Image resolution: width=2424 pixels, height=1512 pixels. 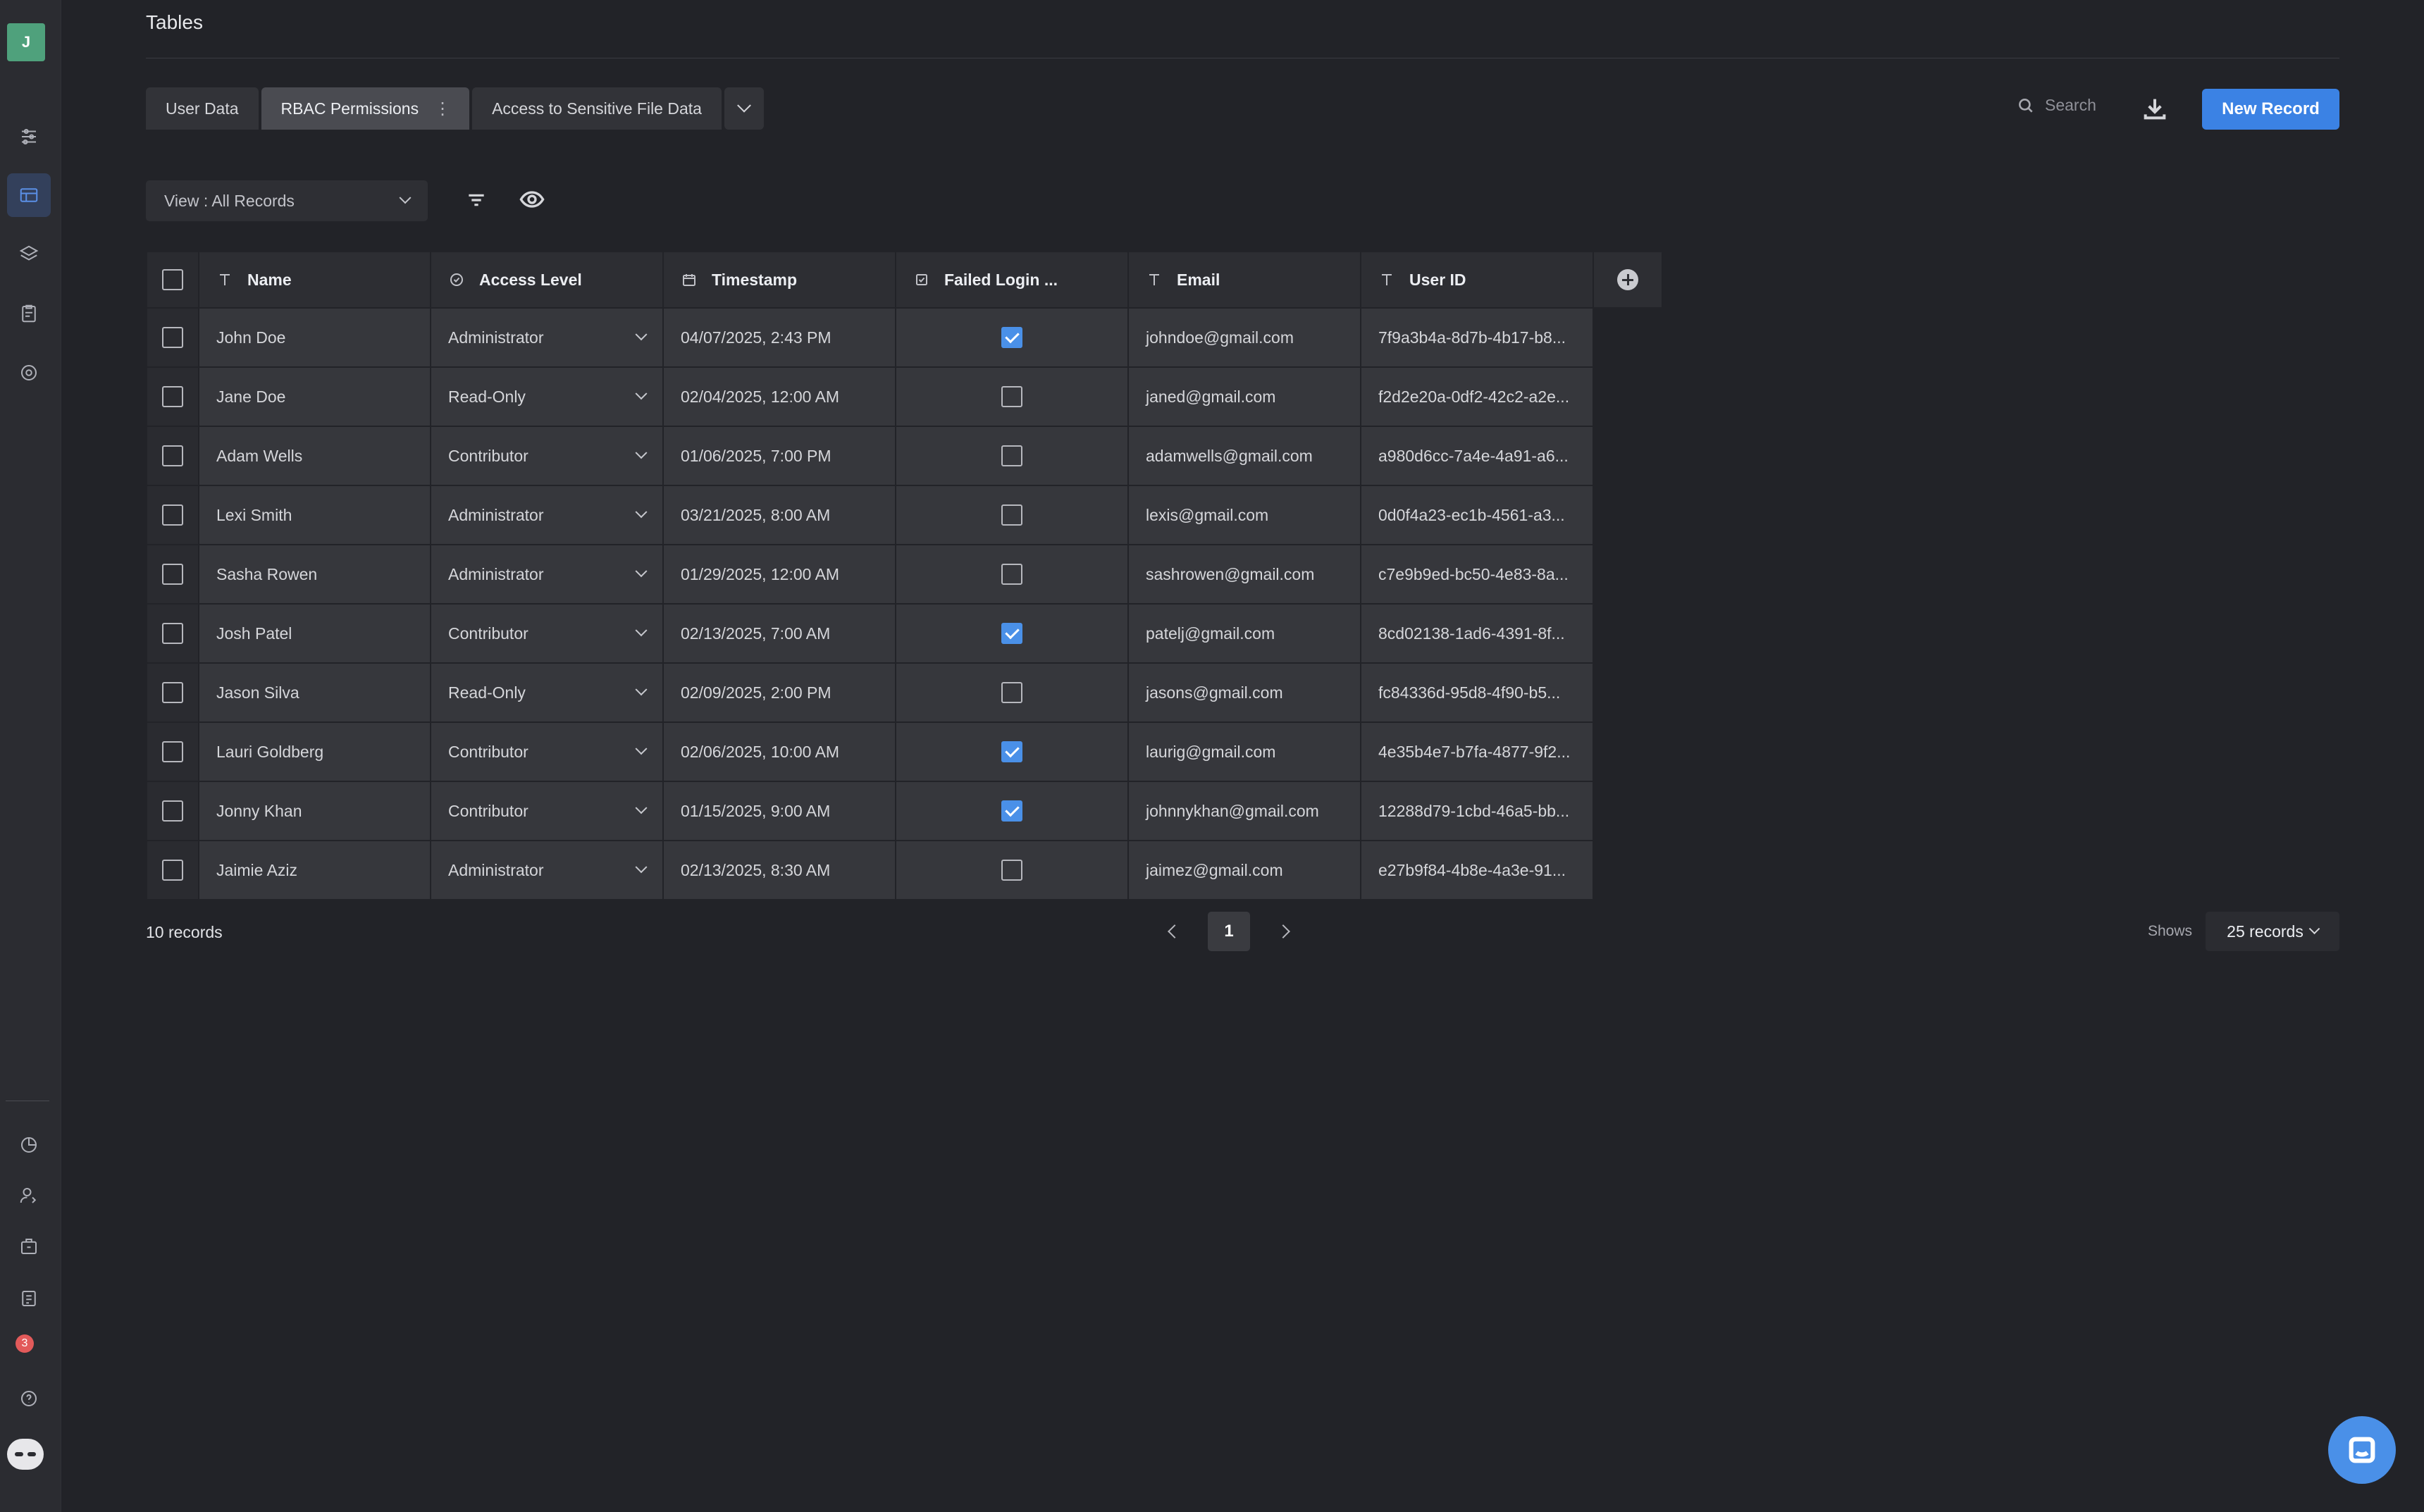 What do you see at coordinates (1244, 692) in the screenshot?
I see `cell-email: jasons@gmail.com` at bounding box center [1244, 692].